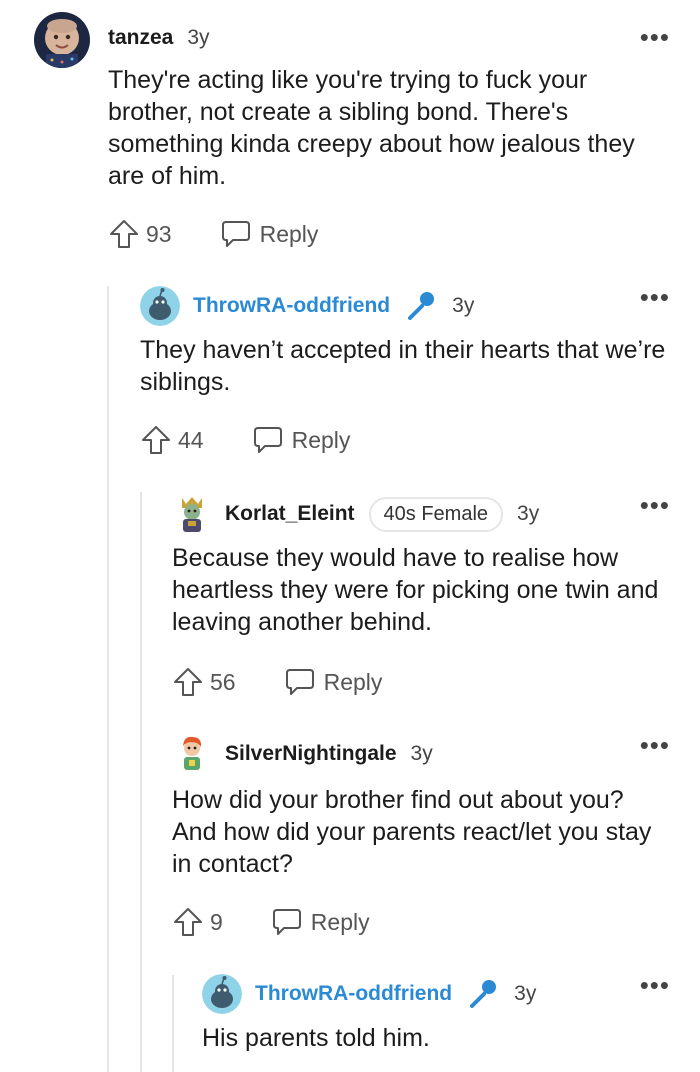 This screenshot has width=700, height=1072. I want to click on vote-count: 44, so click(191, 439).